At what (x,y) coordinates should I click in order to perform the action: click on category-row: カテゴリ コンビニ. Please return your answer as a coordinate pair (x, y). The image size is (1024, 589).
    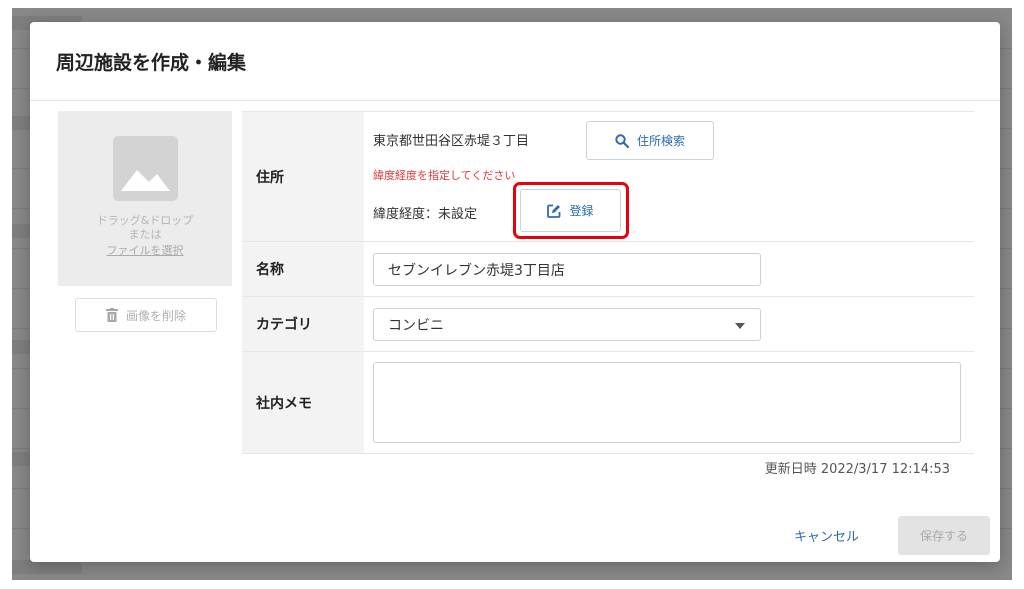
    Looking at the image, I should click on (608, 324).